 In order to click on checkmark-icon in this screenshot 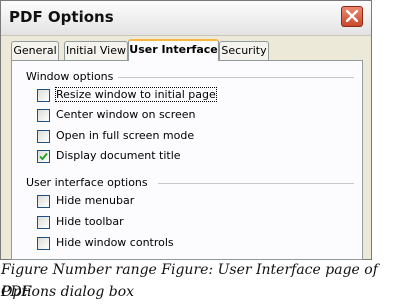, I will do `click(43, 156)`.